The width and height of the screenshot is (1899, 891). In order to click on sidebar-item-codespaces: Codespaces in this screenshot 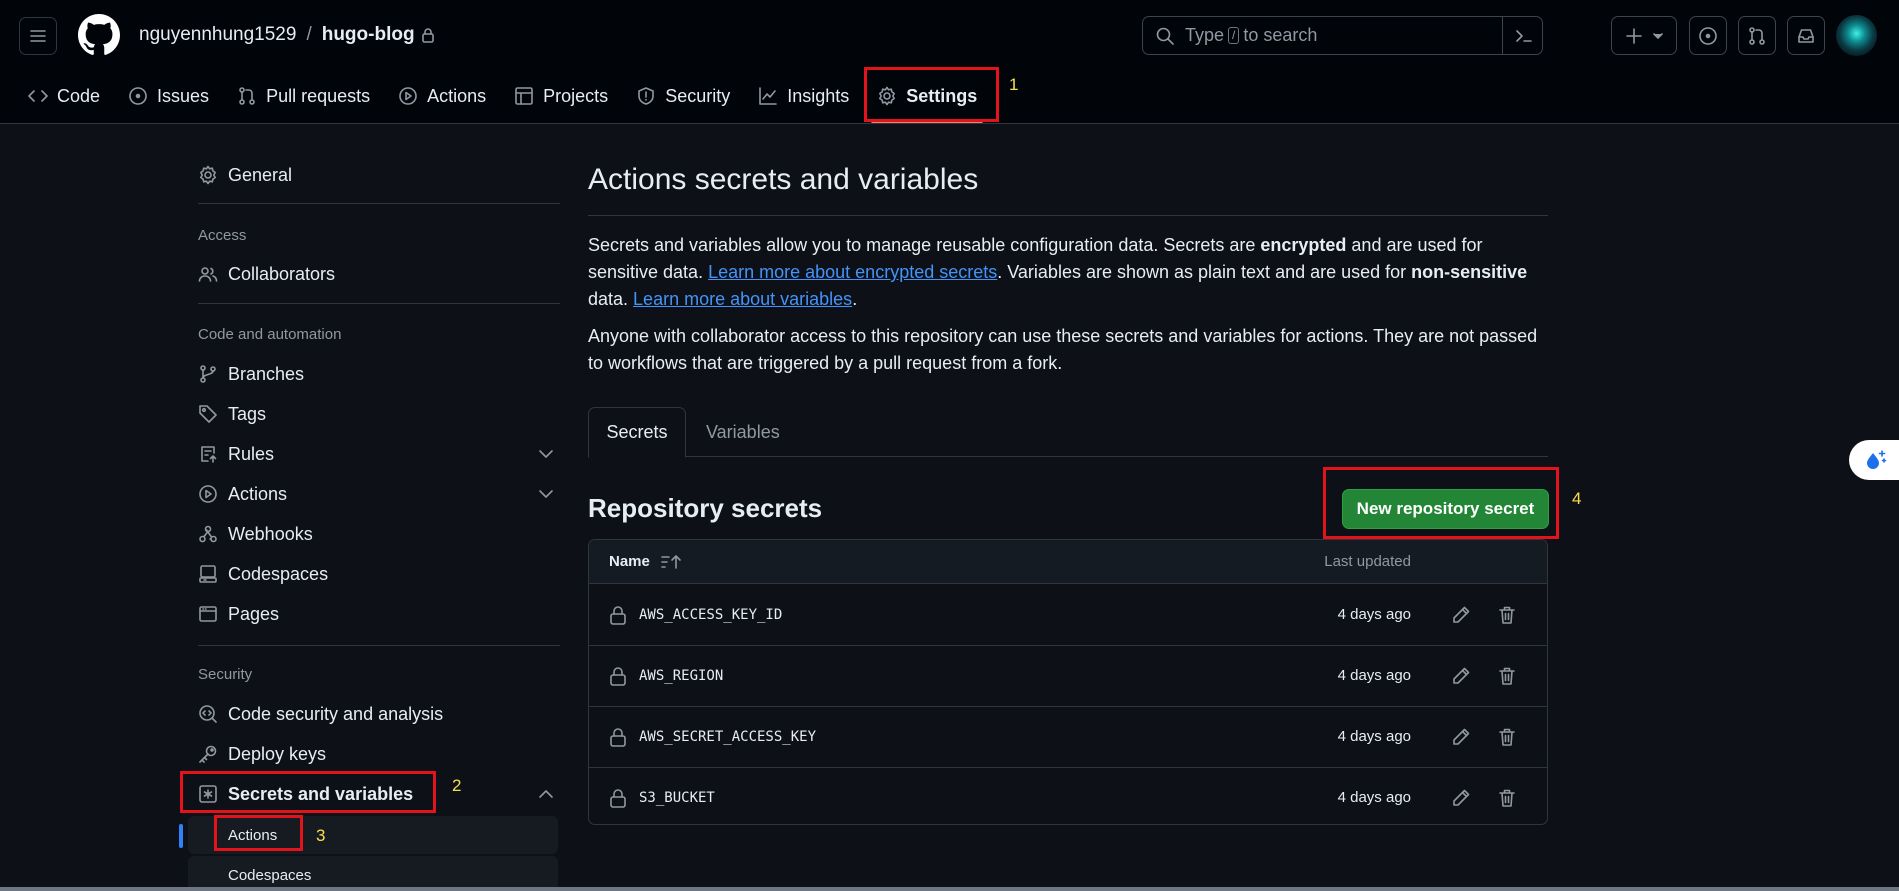, I will do `click(384, 574)`.